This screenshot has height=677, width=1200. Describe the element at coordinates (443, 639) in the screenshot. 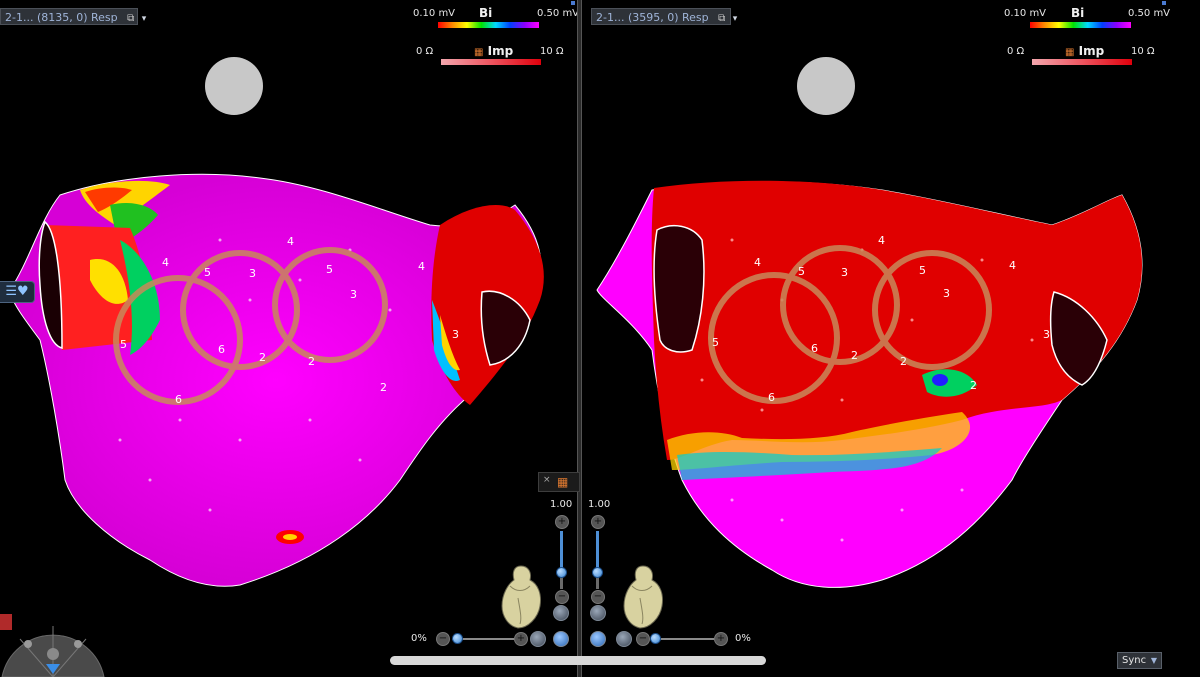

I see `left-opacity-decrease-button: −` at that location.